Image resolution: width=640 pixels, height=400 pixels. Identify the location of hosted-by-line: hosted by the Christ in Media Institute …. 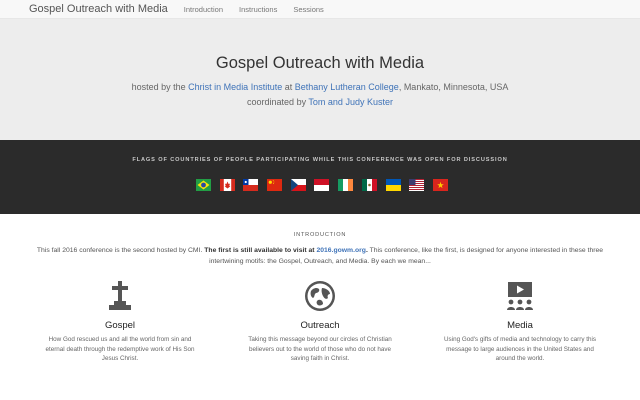
(320, 87).